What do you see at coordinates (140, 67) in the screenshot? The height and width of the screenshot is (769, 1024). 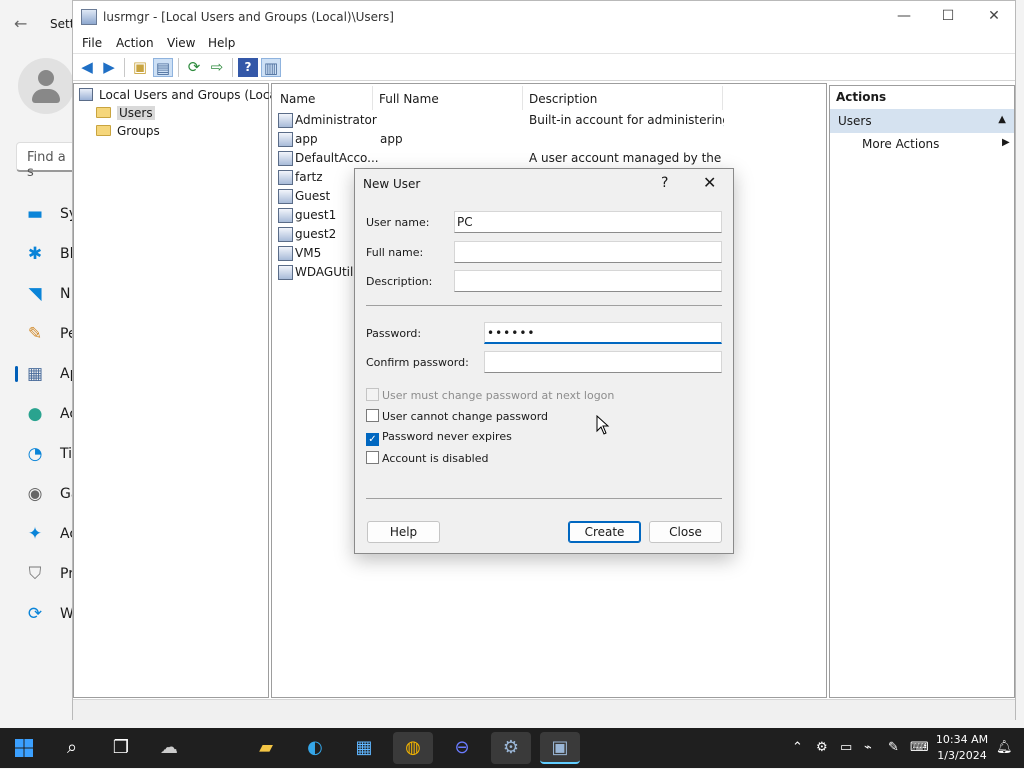 I see `up-folder-icon: ▣` at bounding box center [140, 67].